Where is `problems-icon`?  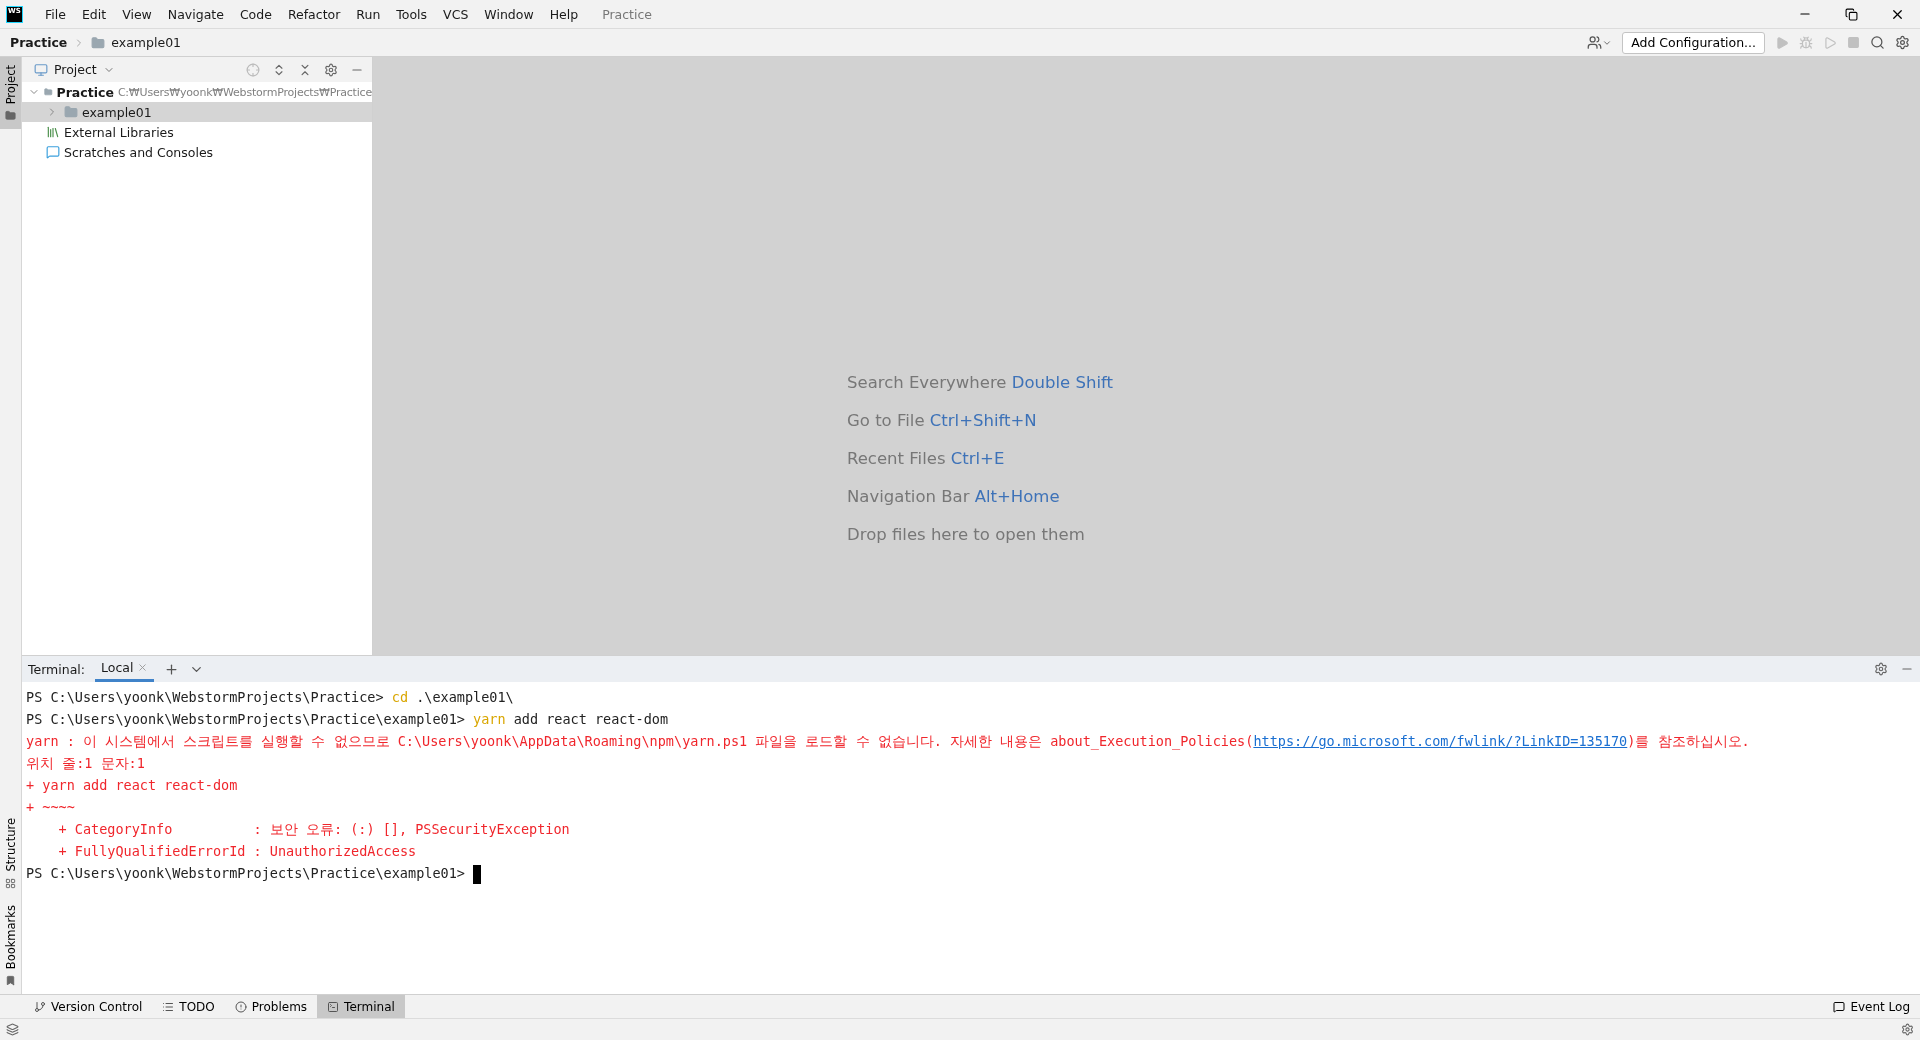 problems-icon is located at coordinates (240, 1006).